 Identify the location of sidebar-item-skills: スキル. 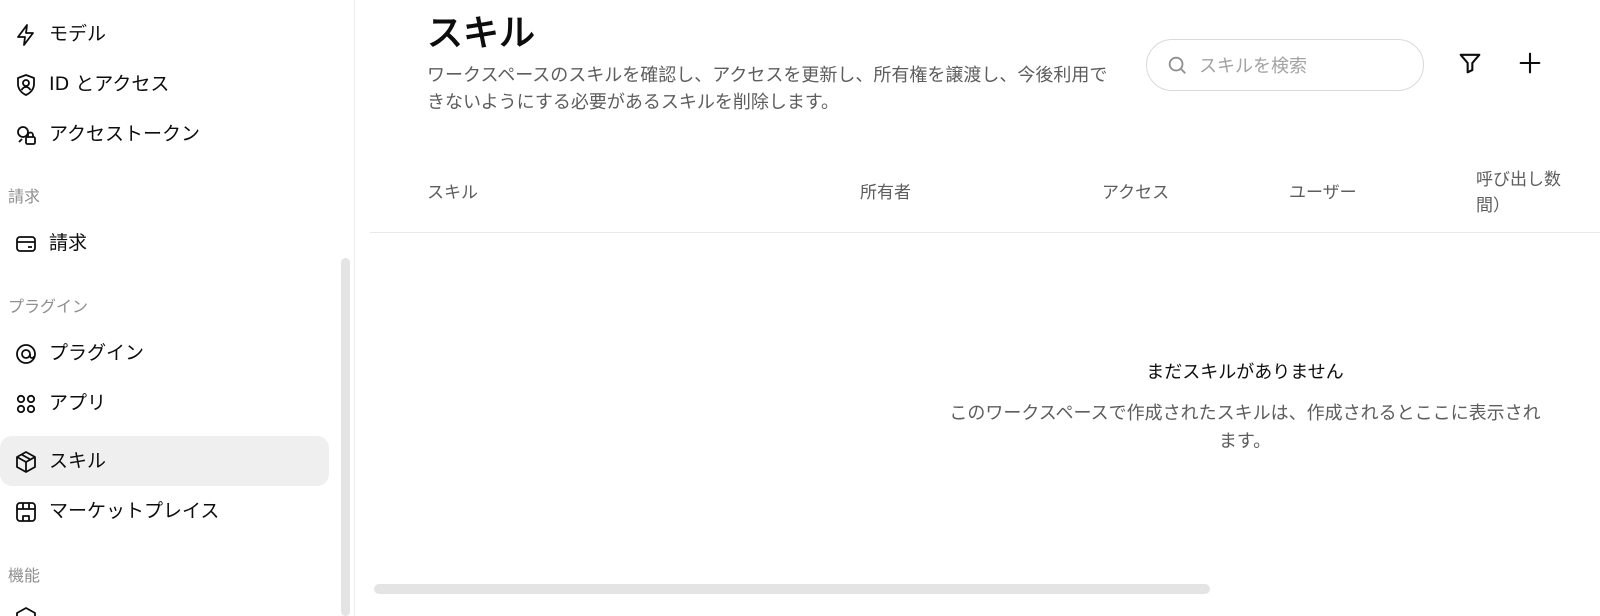
(164, 461).